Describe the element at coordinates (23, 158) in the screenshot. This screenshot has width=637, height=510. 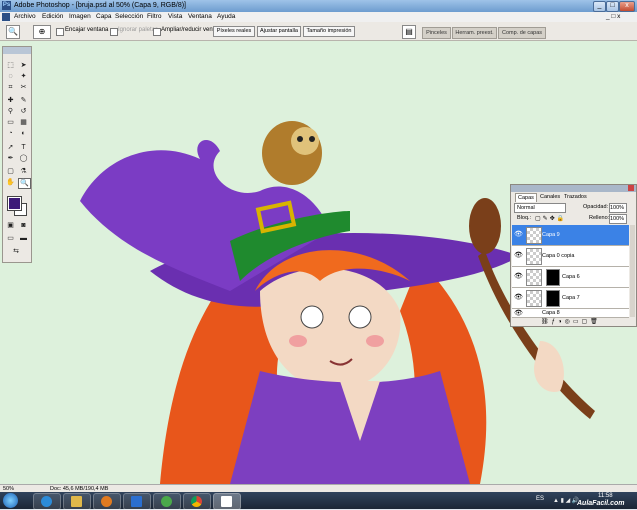
I see `shape-tool-icon: ◯` at that location.